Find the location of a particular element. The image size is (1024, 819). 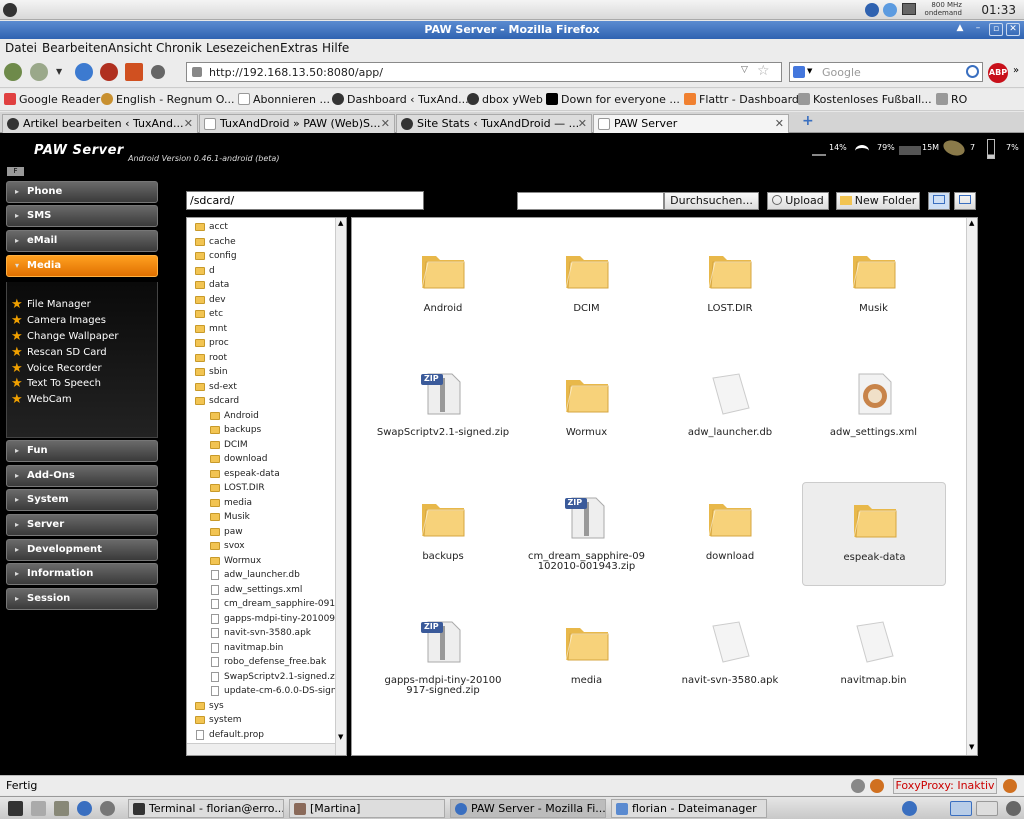

hammer-launcher-icon is located at coordinates (61, 808).